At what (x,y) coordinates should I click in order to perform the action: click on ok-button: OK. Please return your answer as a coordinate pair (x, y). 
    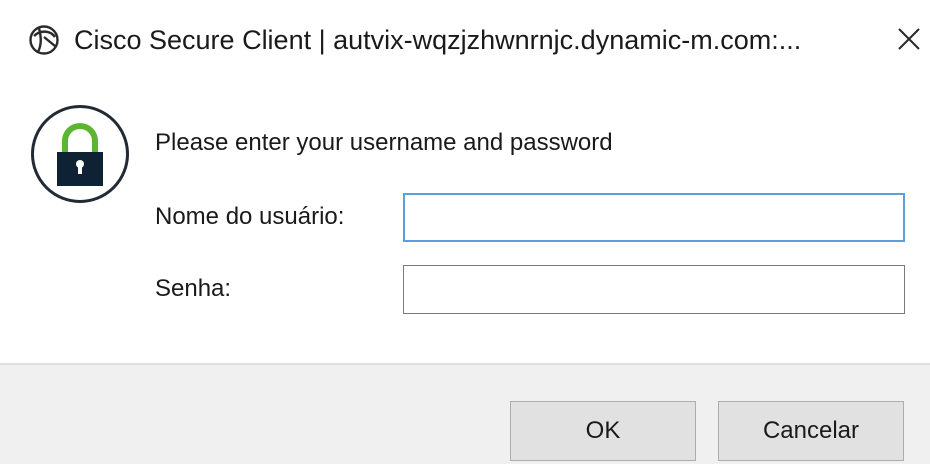
    Looking at the image, I should click on (603, 431).